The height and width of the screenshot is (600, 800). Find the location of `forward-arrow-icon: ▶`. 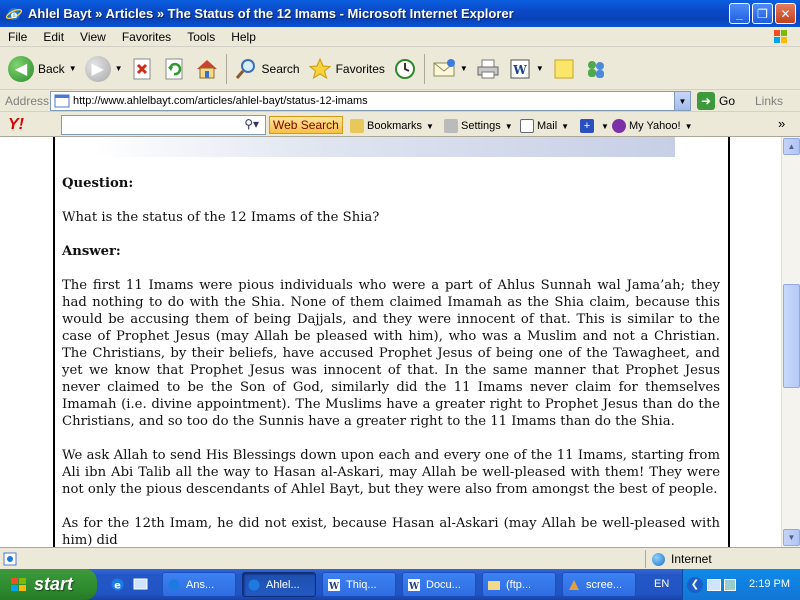

forward-arrow-icon: ▶ is located at coordinates (97, 68).